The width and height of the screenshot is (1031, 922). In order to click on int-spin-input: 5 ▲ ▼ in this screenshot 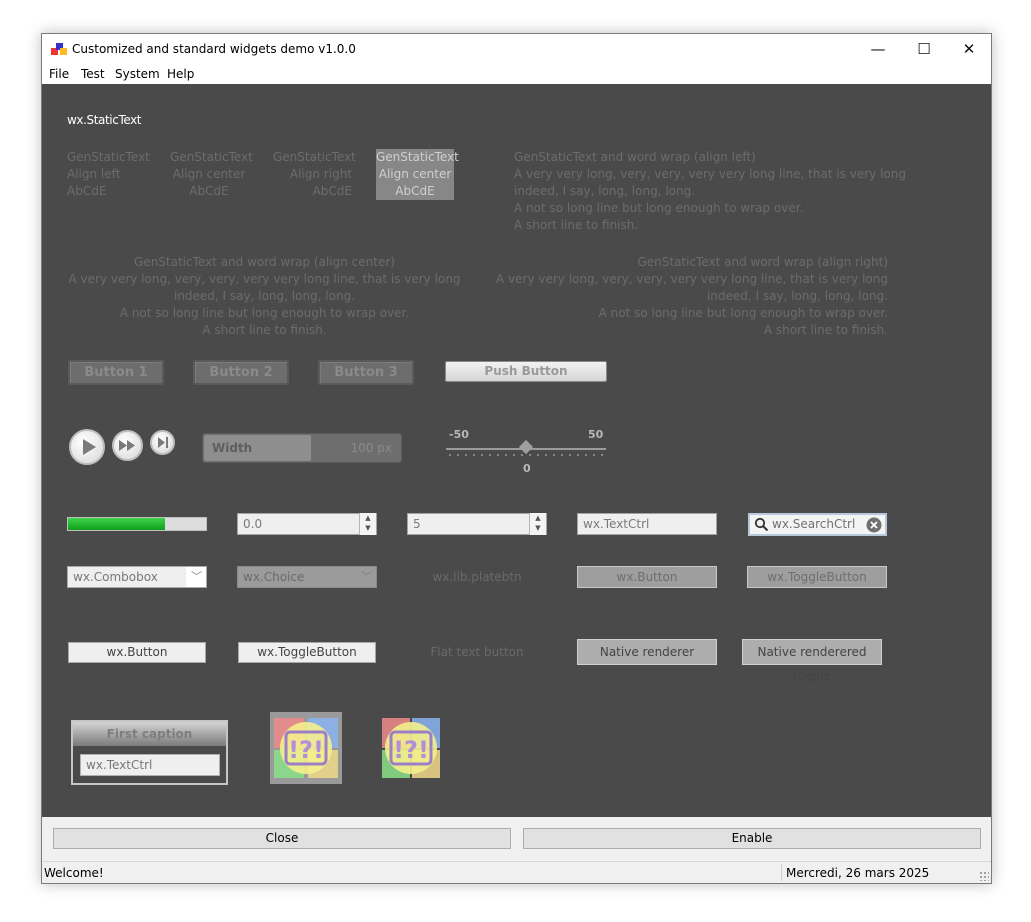, I will do `click(477, 524)`.